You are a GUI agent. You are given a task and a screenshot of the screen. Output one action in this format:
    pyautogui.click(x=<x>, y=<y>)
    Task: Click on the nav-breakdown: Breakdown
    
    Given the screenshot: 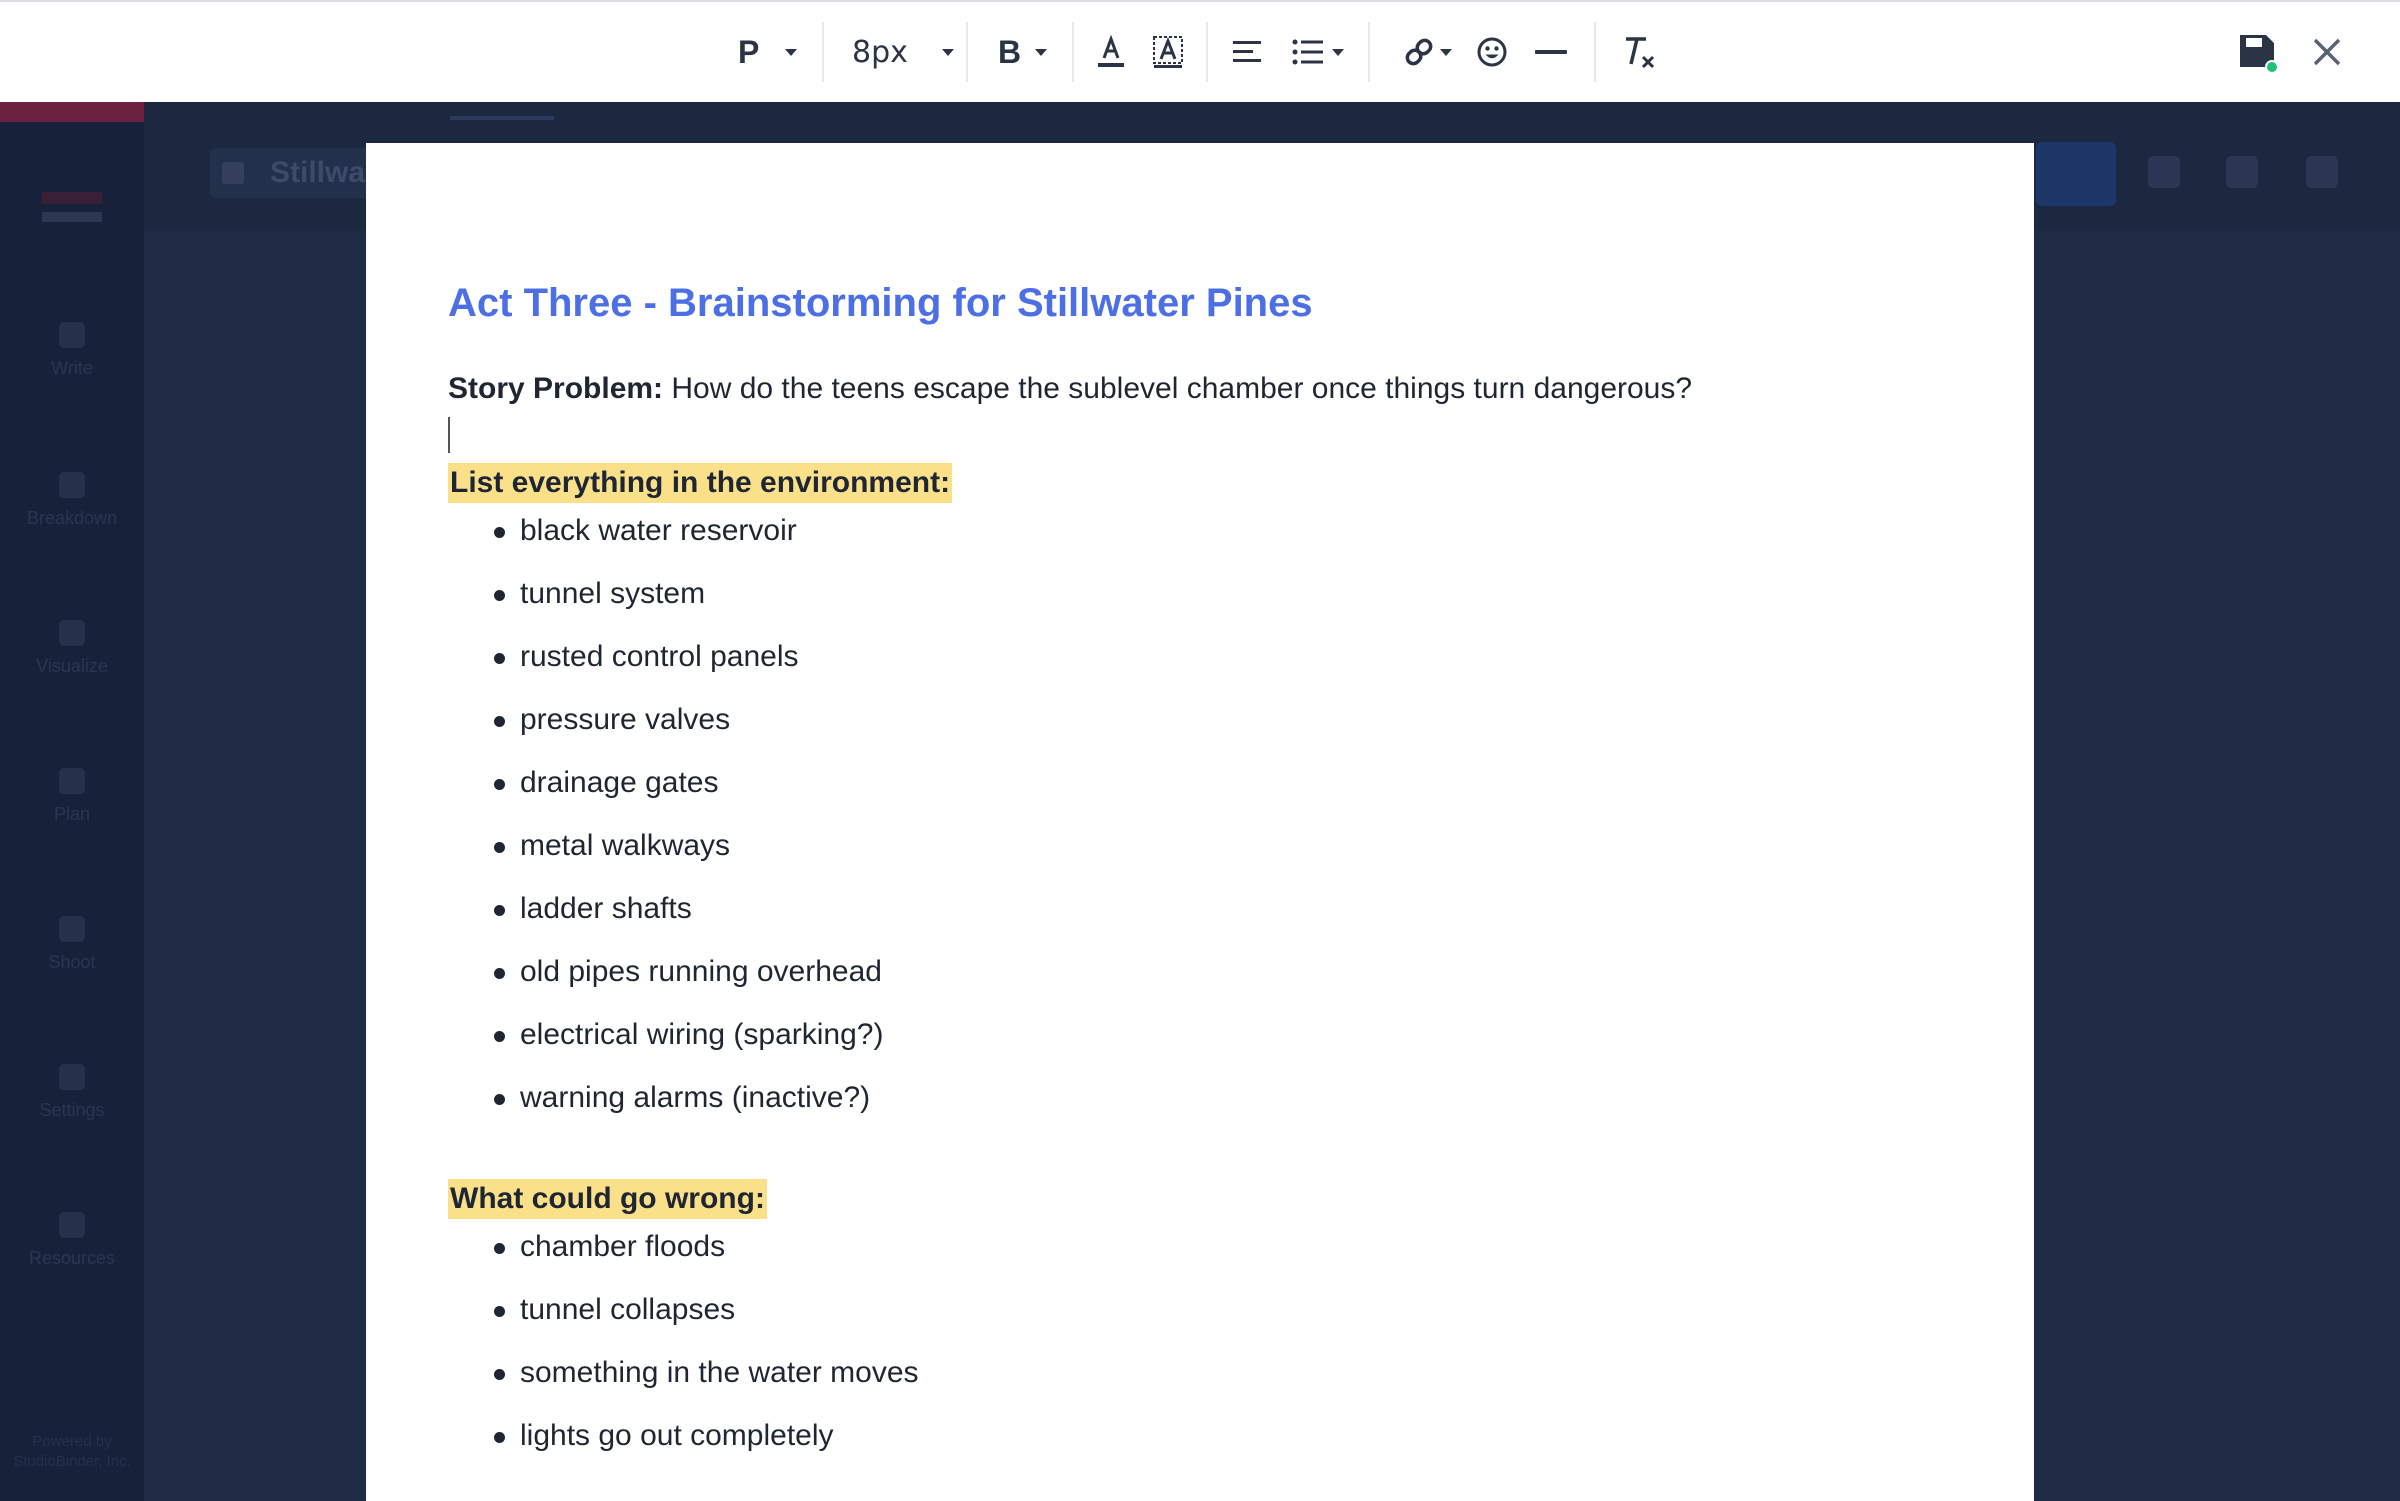 What is the action you would take?
    pyautogui.click(x=72, y=500)
    